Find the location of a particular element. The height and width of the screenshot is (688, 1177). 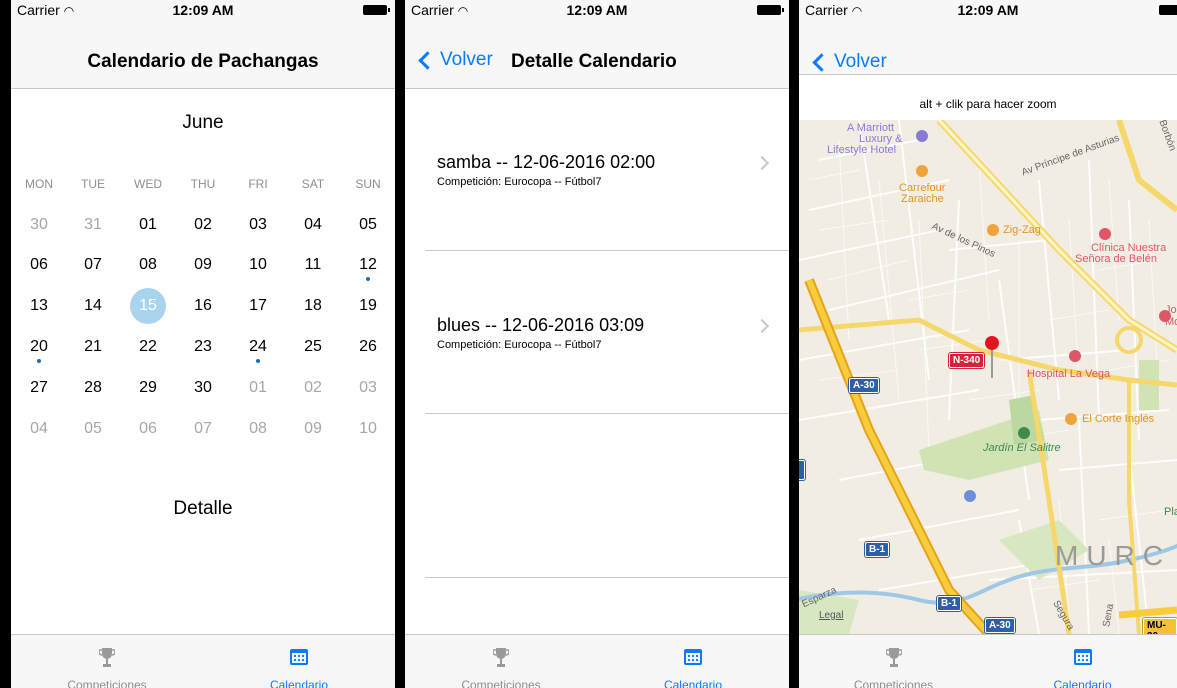

weekday-label: SUN is located at coordinates (368, 184).